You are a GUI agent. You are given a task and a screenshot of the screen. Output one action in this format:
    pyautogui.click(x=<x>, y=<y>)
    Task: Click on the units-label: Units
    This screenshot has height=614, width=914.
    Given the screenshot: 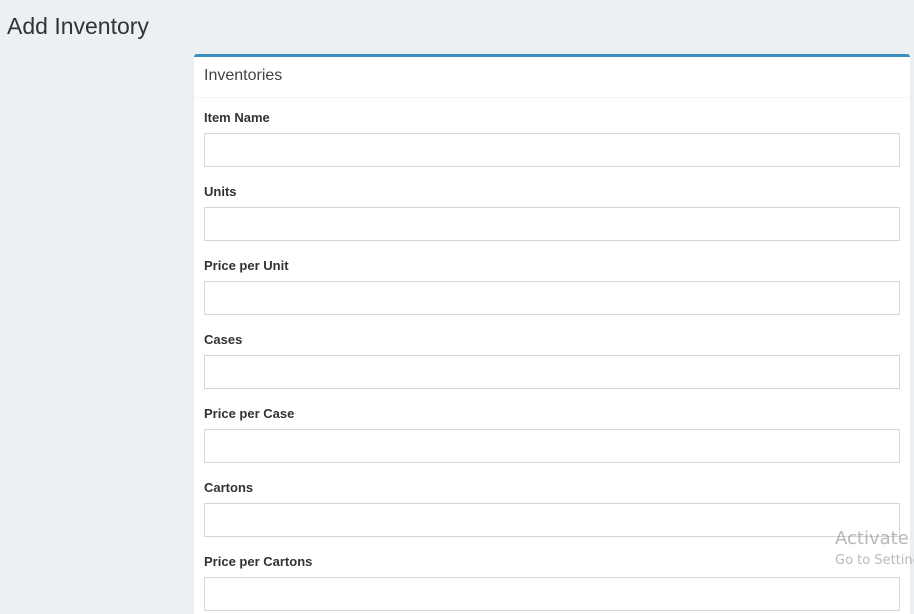 What is the action you would take?
    pyautogui.click(x=220, y=191)
    